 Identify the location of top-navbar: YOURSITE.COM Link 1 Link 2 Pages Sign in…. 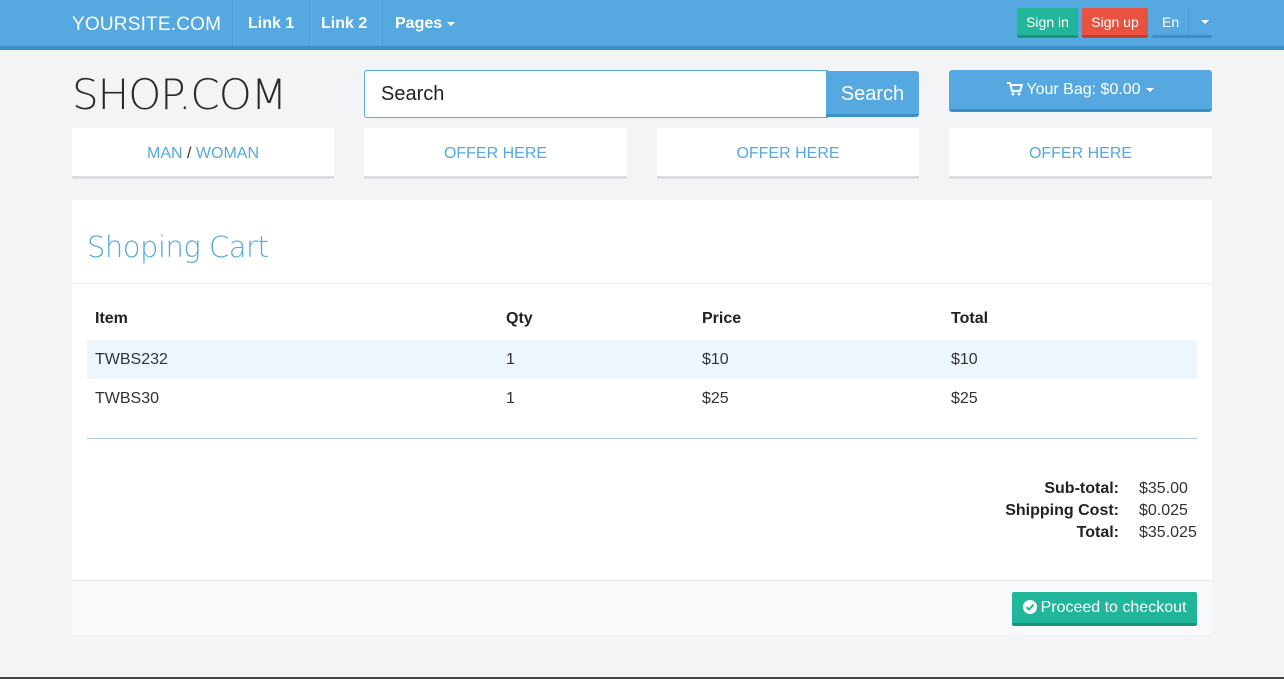
(642, 25).